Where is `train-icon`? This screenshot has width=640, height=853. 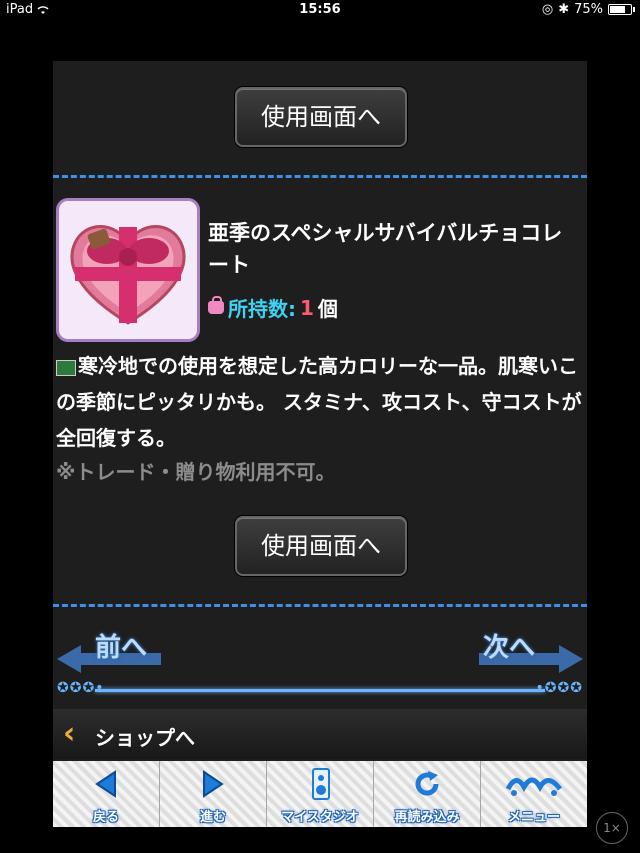 train-icon is located at coordinates (66, 367).